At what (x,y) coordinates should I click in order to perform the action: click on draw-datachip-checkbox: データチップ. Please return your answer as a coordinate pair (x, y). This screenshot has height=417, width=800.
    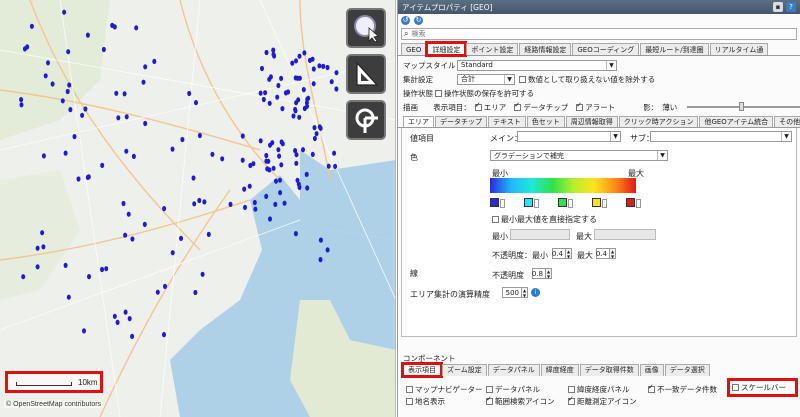
    Looking at the image, I should click on (541, 107).